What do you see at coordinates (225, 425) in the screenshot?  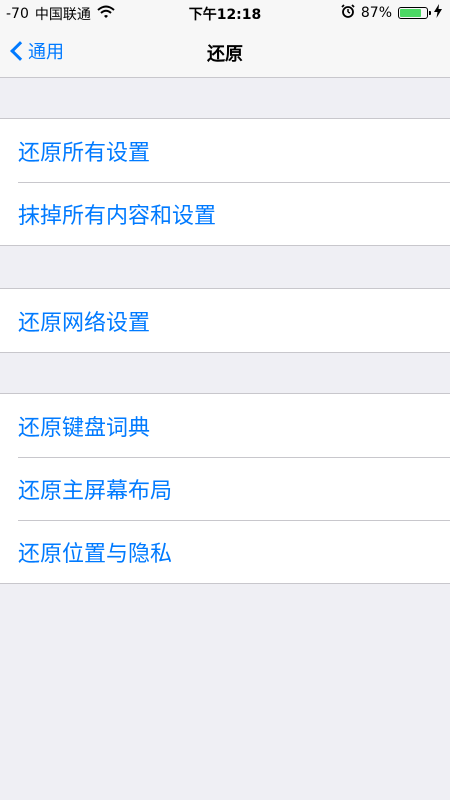 I see `reset-keyboard-dictionary-button: 还原键盘词典` at bounding box center [225, 425].